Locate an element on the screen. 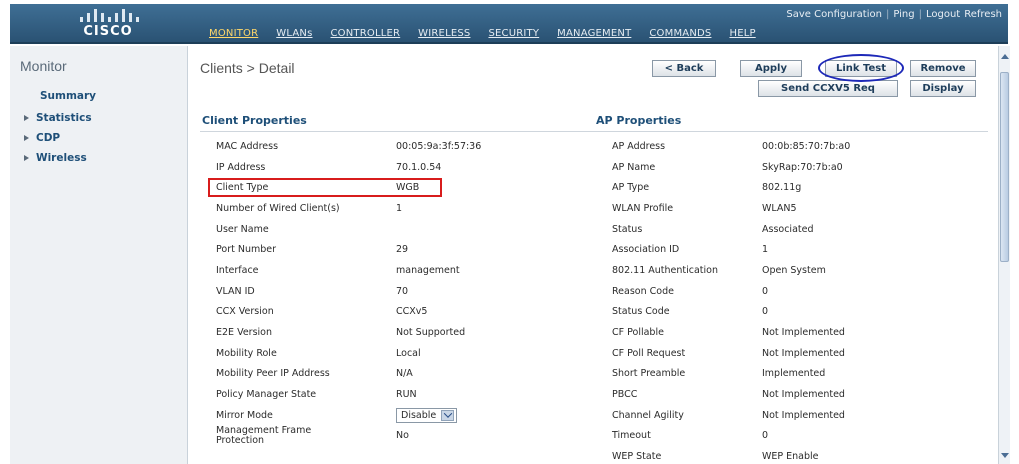  ping-link: Ping is located at coordinates (903, 14).